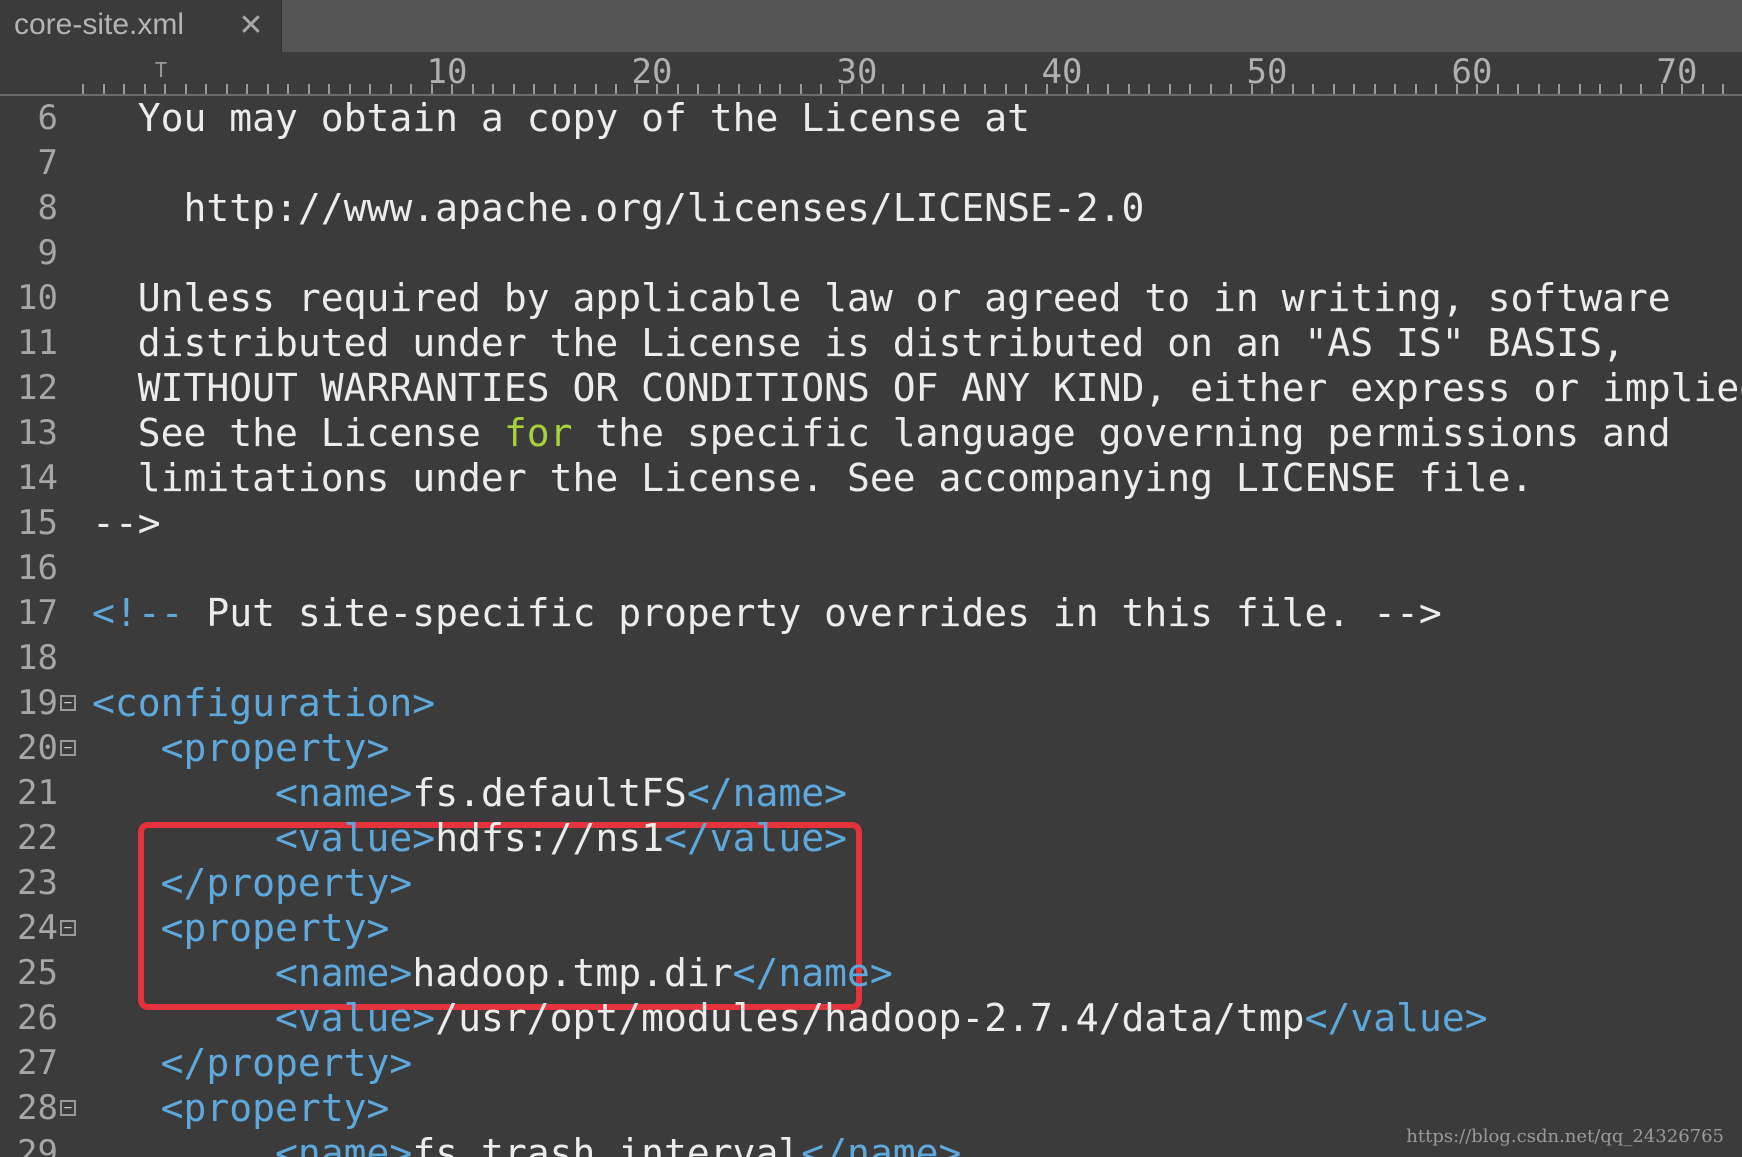 The height and width of the screenshot is (1157, 1742). What do you see at coordinates (871, 163) in the screenshot?
I see `code-line: 7` at bounding box center [871, 163].